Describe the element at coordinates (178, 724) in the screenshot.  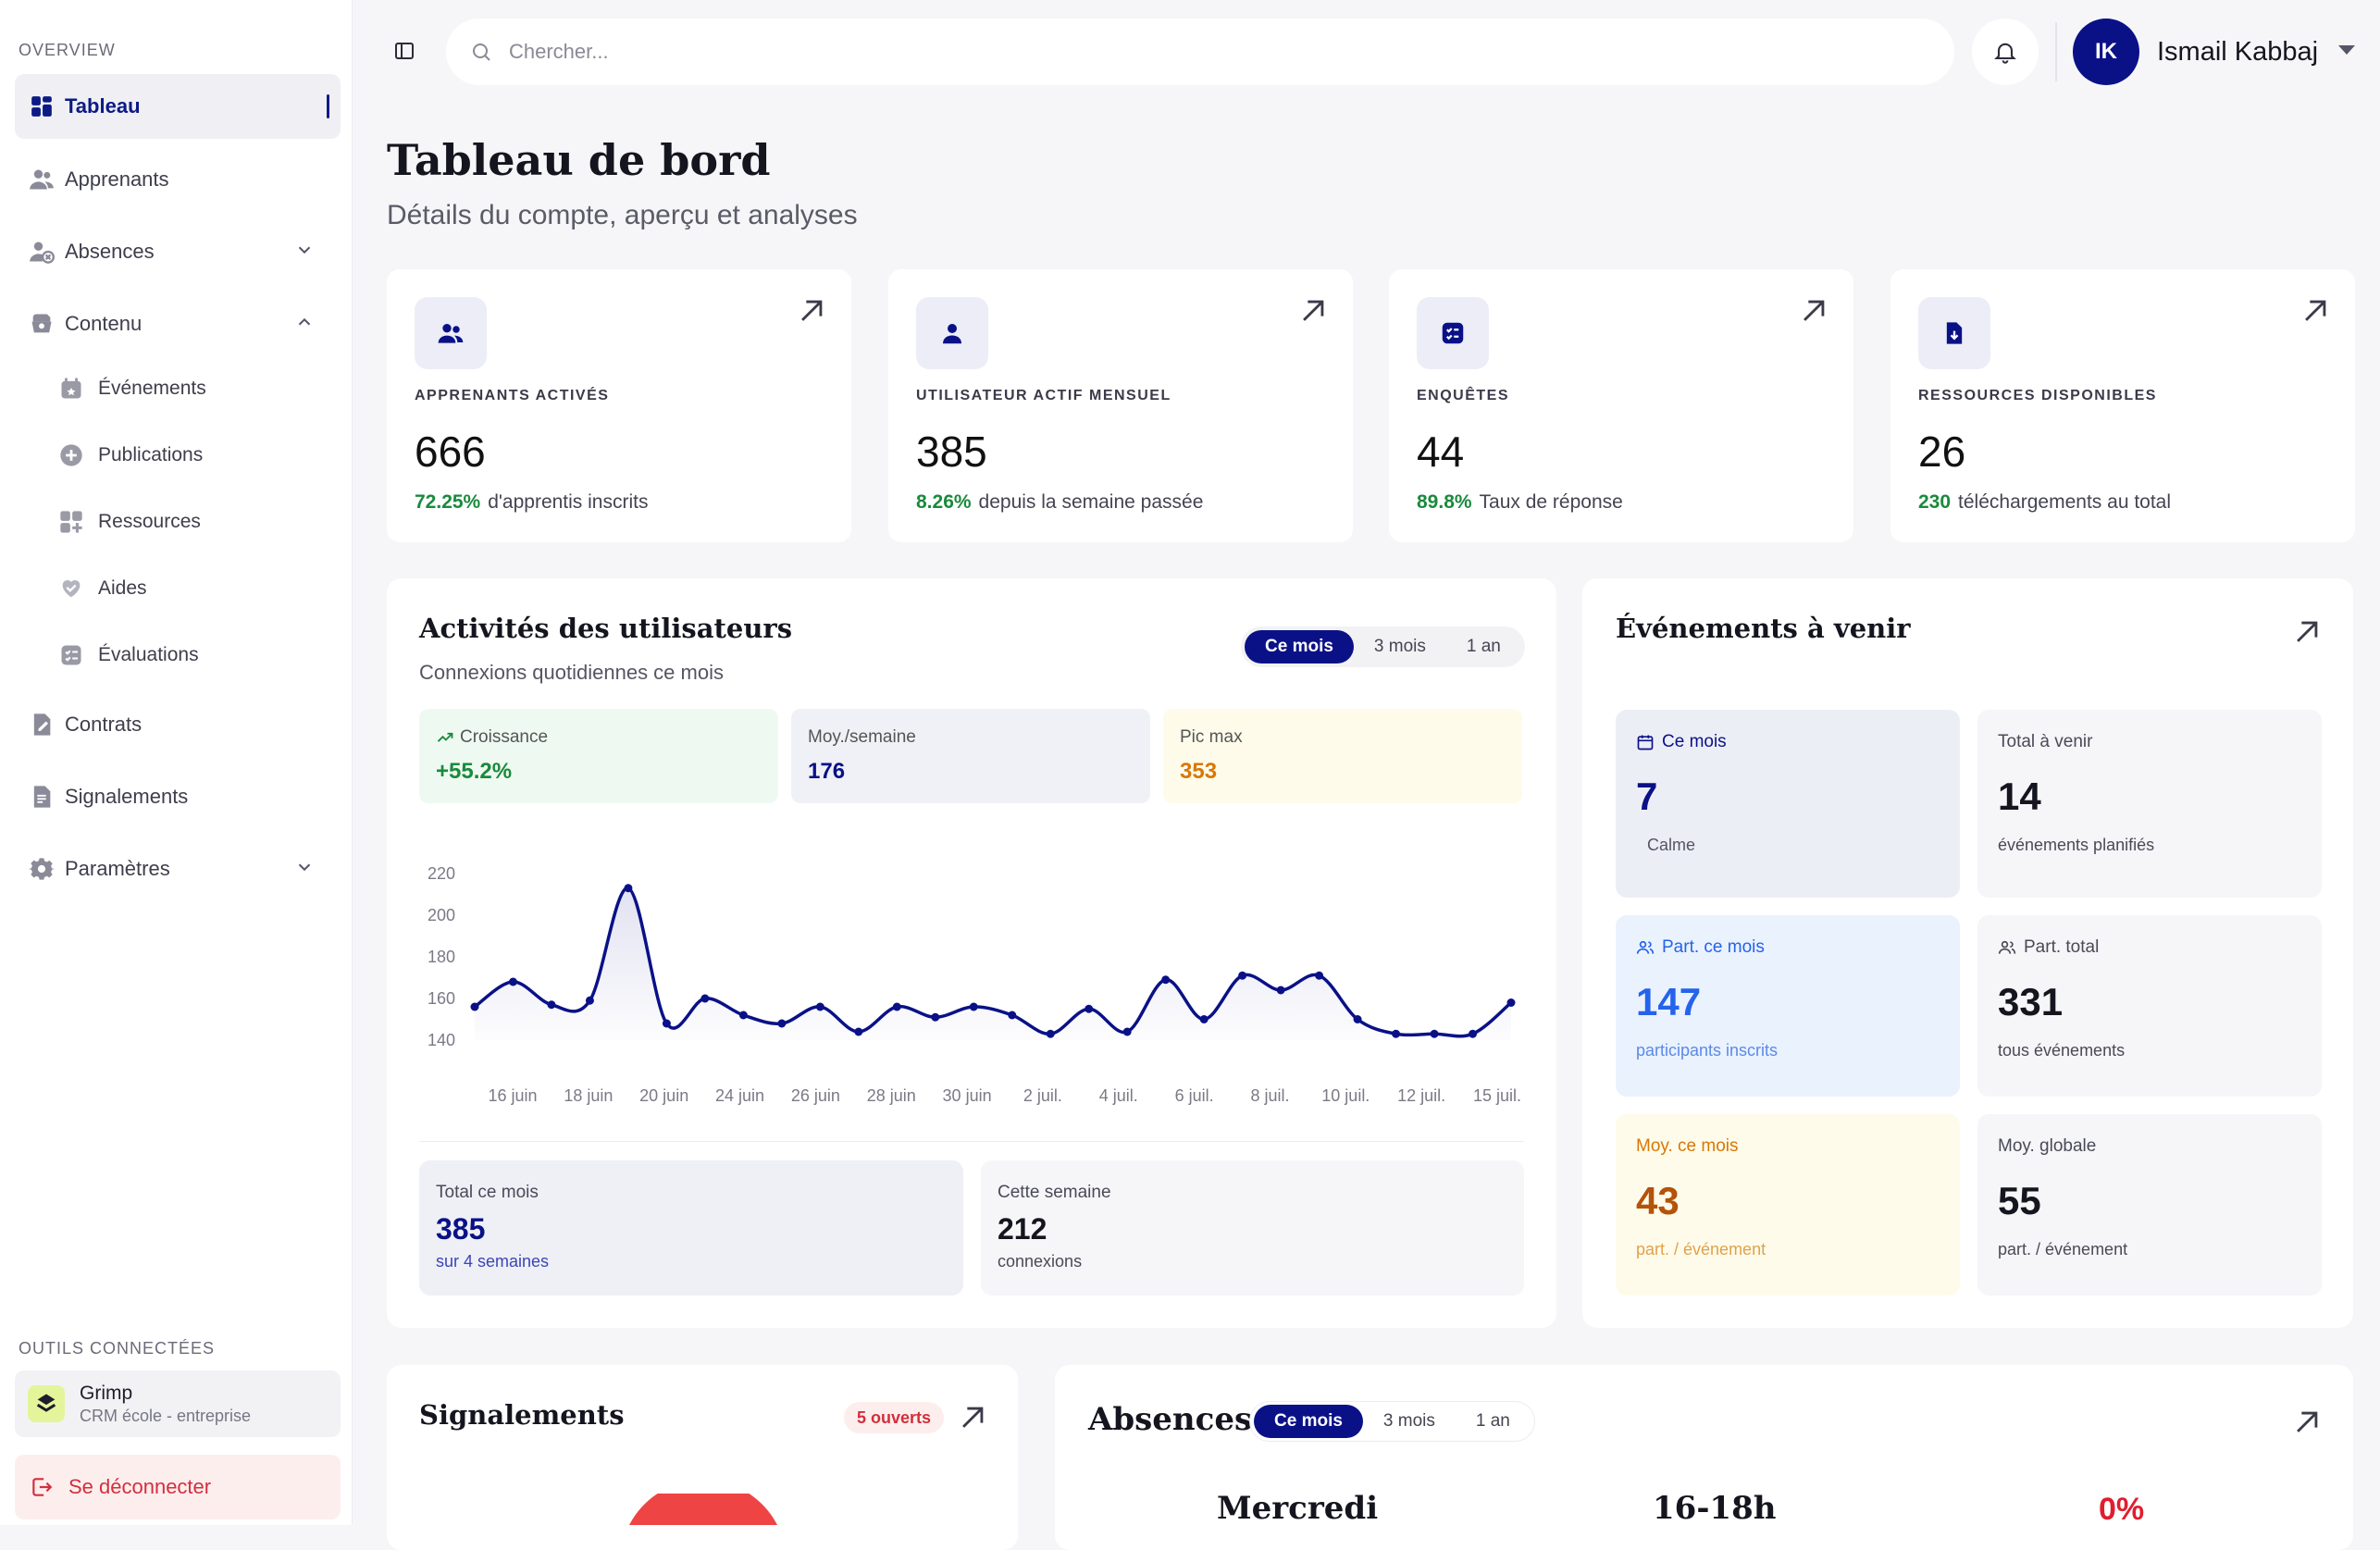
I see `sidebar-item-contrats: Contrats` at that location.